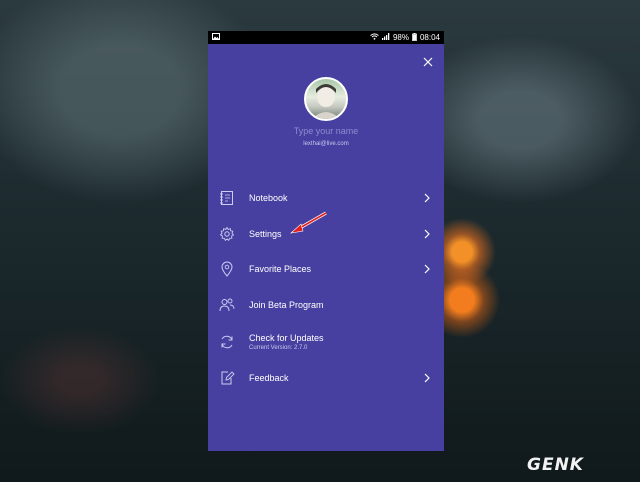  What do you see at coordinates (265, 234) in the screenshot?
I see `menu-item-label: Settings` at bounding box center [265, 234].